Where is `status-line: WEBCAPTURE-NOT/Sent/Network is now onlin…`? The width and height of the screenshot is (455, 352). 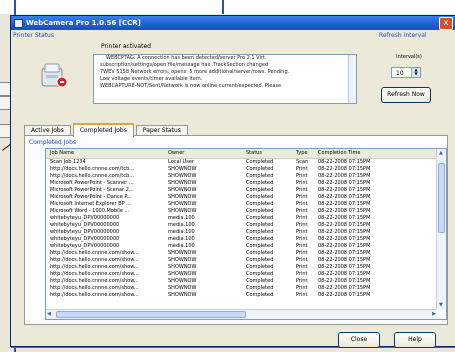
status-line: WEBCAPTURE-NOT/Sent/Network is now onlin… is located at coordinates (191, 86).